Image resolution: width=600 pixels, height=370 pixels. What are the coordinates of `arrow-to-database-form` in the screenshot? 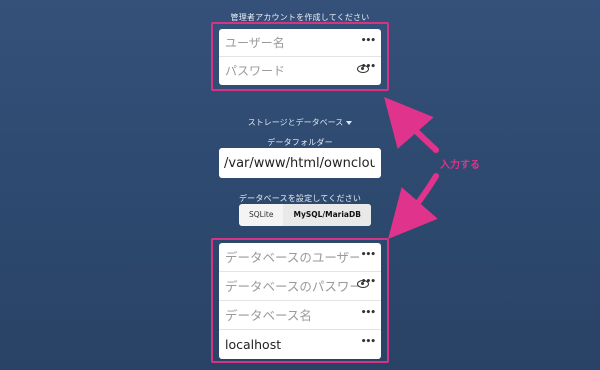 It's located at (413, 206).